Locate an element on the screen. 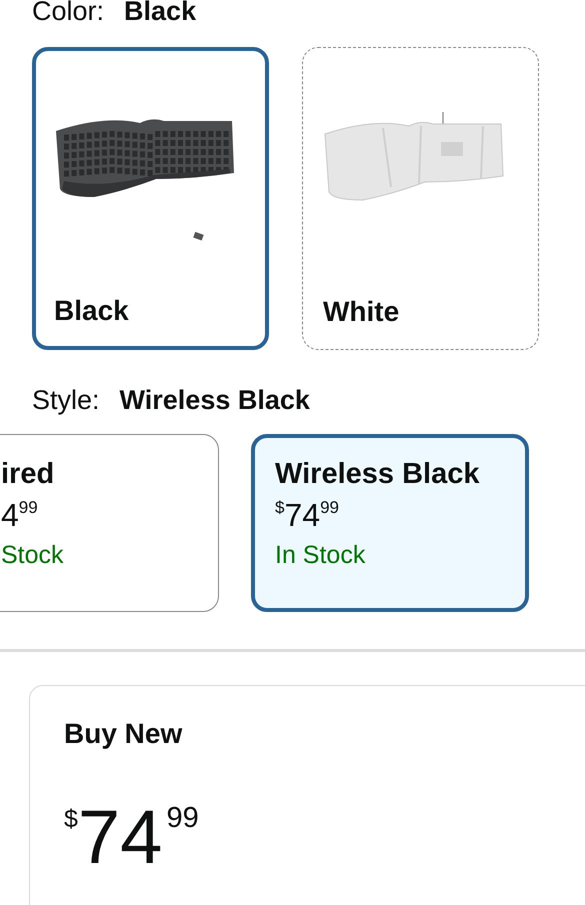 Image resolution: width=585 pixels, height=905 pixels. style-option-name: ired is located at coordinates (28, 474).